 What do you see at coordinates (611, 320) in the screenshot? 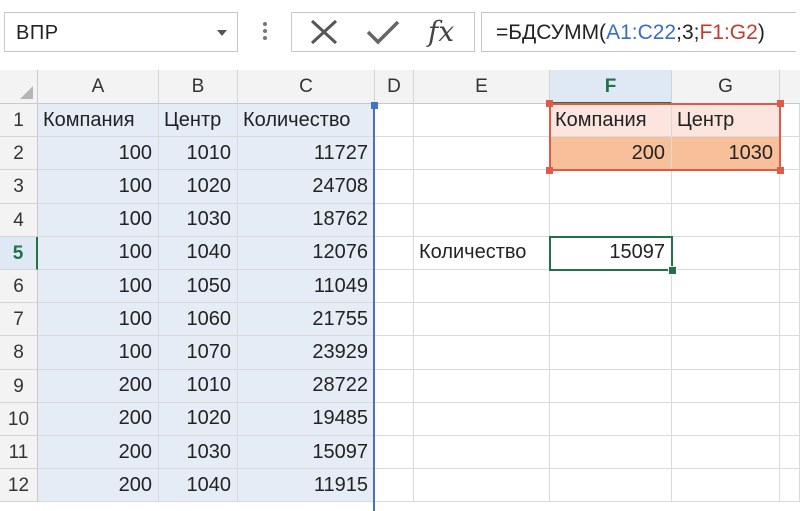
I see `cell-f7` at bounding box center [611, 320].